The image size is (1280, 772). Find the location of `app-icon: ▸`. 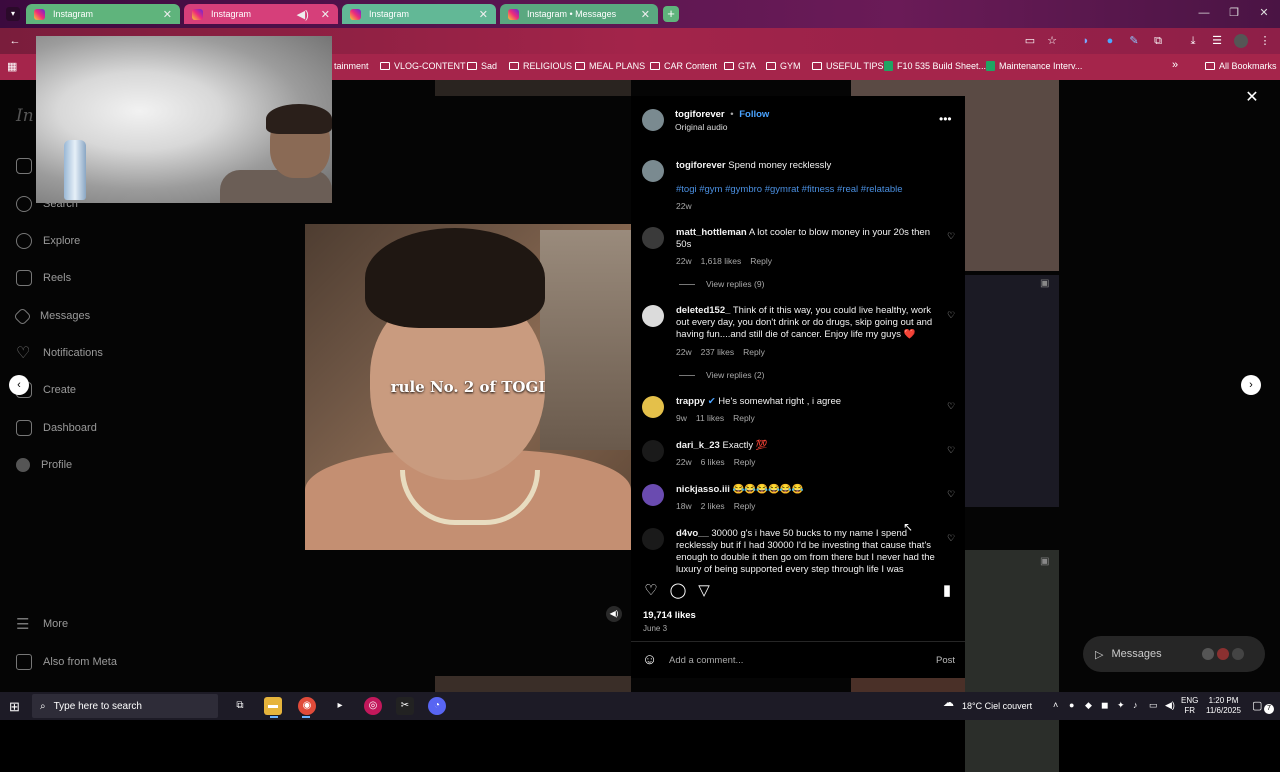

app-icon: ▸ is located at coordinates (340, 706).